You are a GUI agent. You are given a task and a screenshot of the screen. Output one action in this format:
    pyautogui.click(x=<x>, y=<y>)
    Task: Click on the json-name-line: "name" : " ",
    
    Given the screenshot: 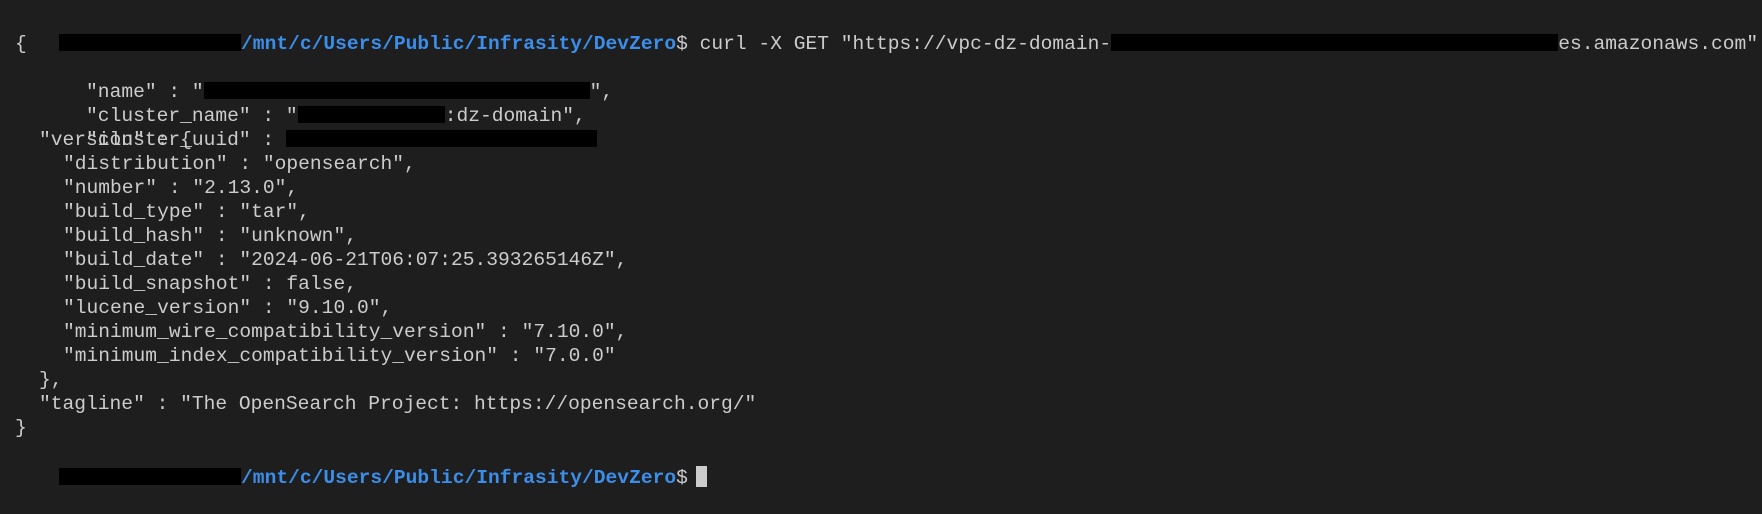 What is the action you would take?
    pyautogui.click(x=306, y=79)
    